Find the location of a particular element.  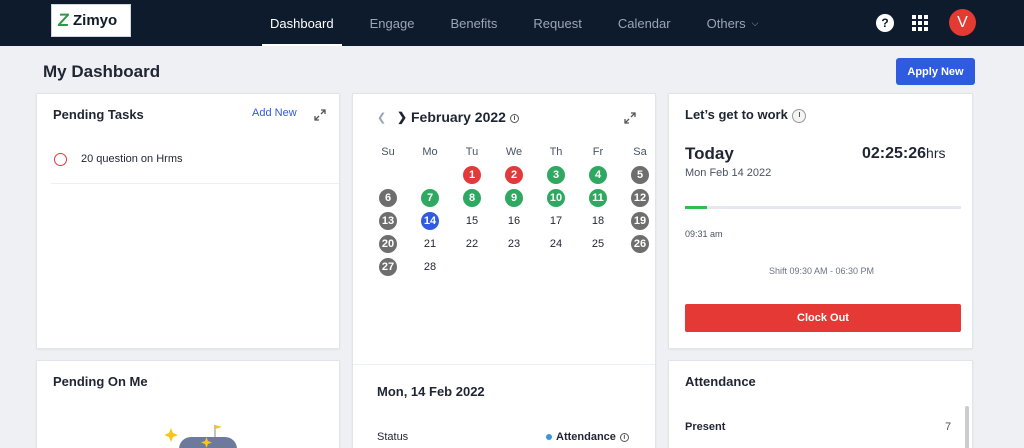

calendar-day-19: 19 is located at coordinates (640, 220).